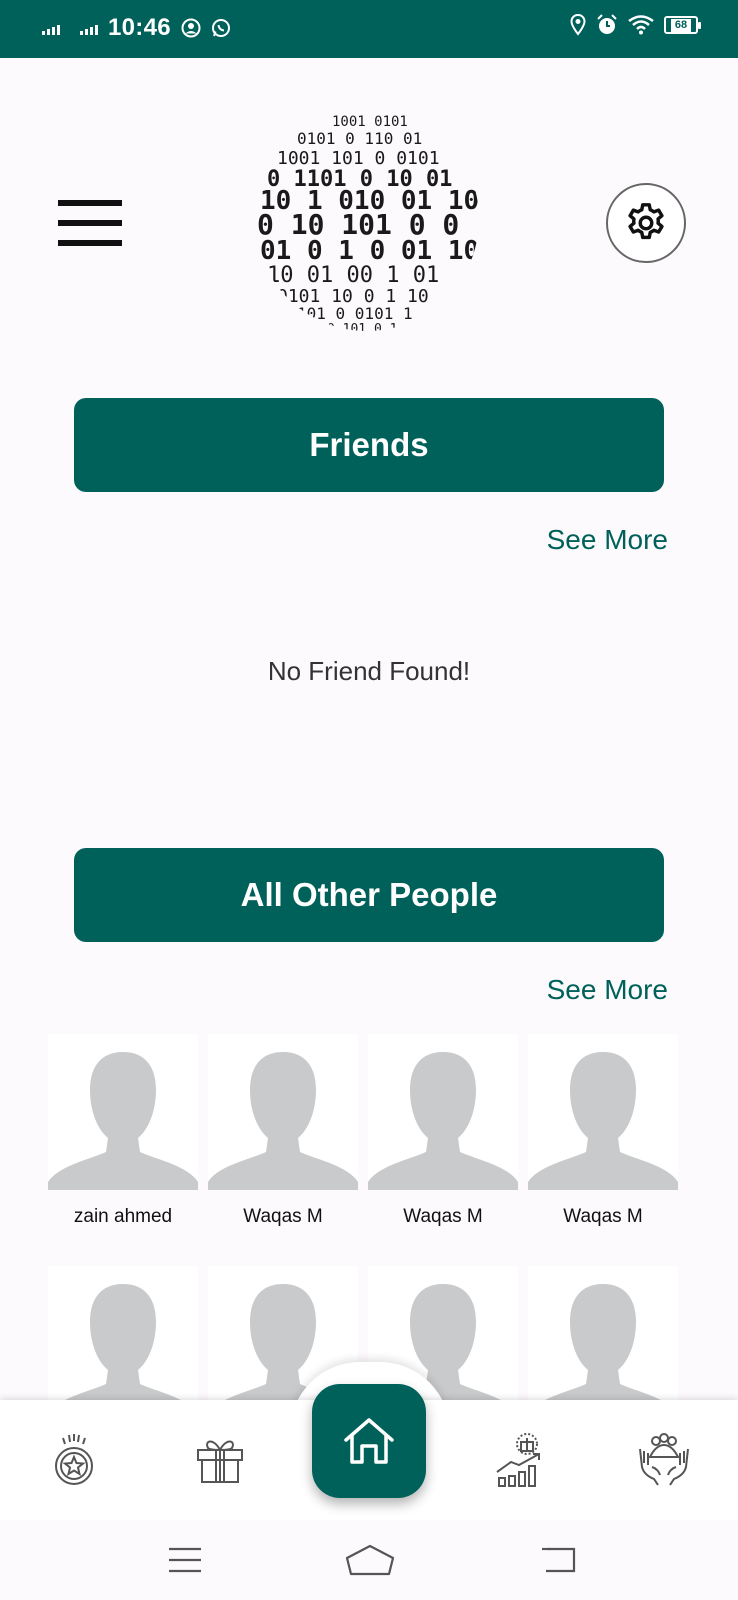  I want to click on location-icon, so click(578, 25).